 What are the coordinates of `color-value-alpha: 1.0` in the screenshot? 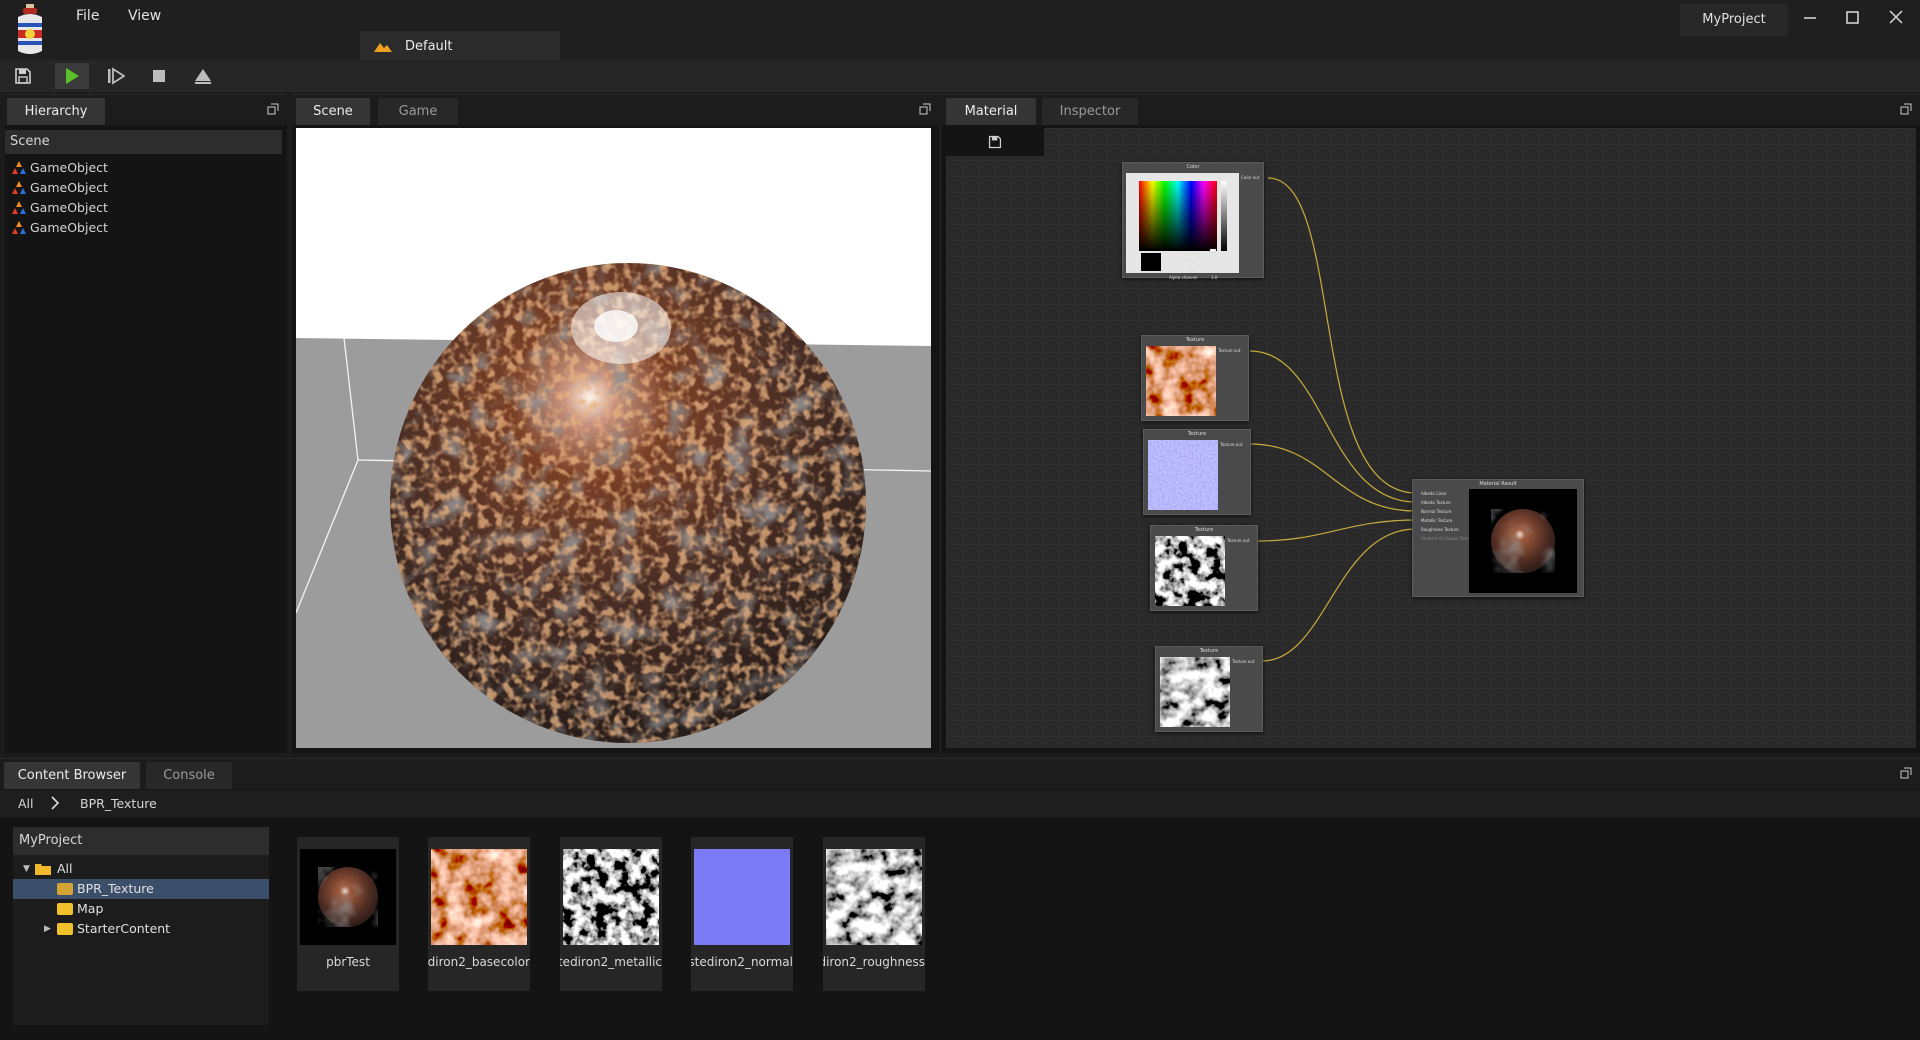 It's located at (1214, 277).